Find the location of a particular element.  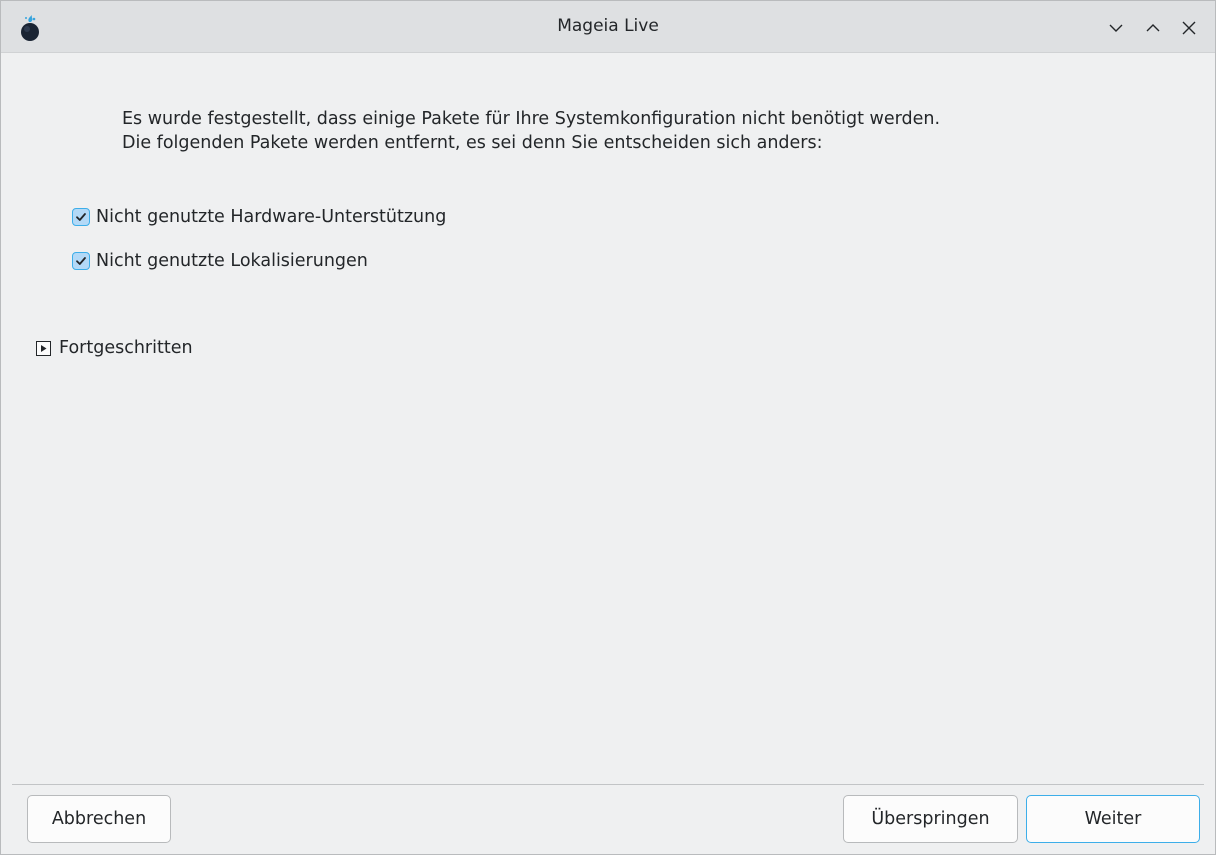

expander-arrow-icon is located at coordinates (43, 348).